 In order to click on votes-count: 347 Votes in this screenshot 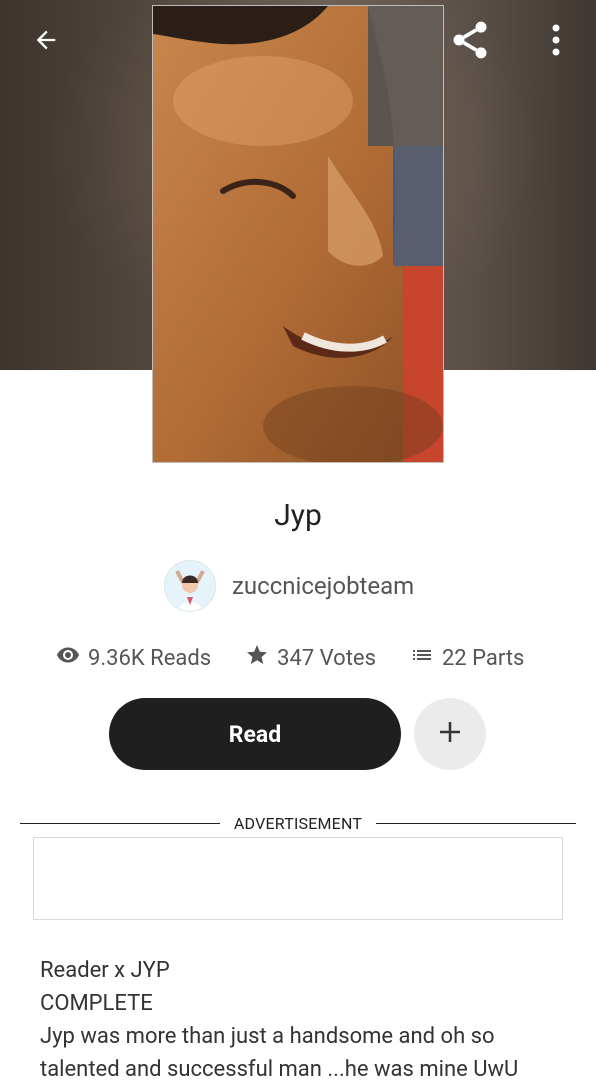, I will do `click(326, 658)`.